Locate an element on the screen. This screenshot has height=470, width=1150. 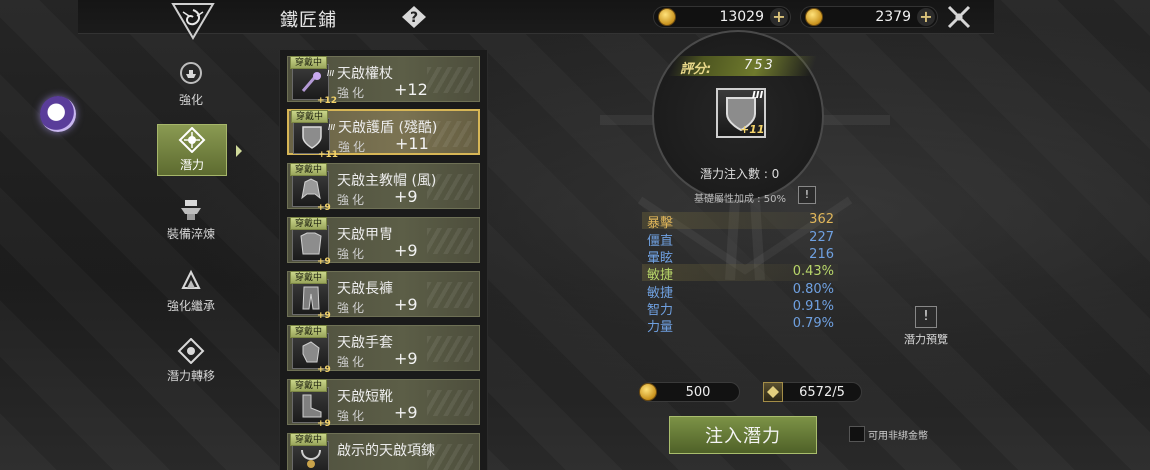
currency-gold-stack-value: 13029 is located at coordinates (741, 17).